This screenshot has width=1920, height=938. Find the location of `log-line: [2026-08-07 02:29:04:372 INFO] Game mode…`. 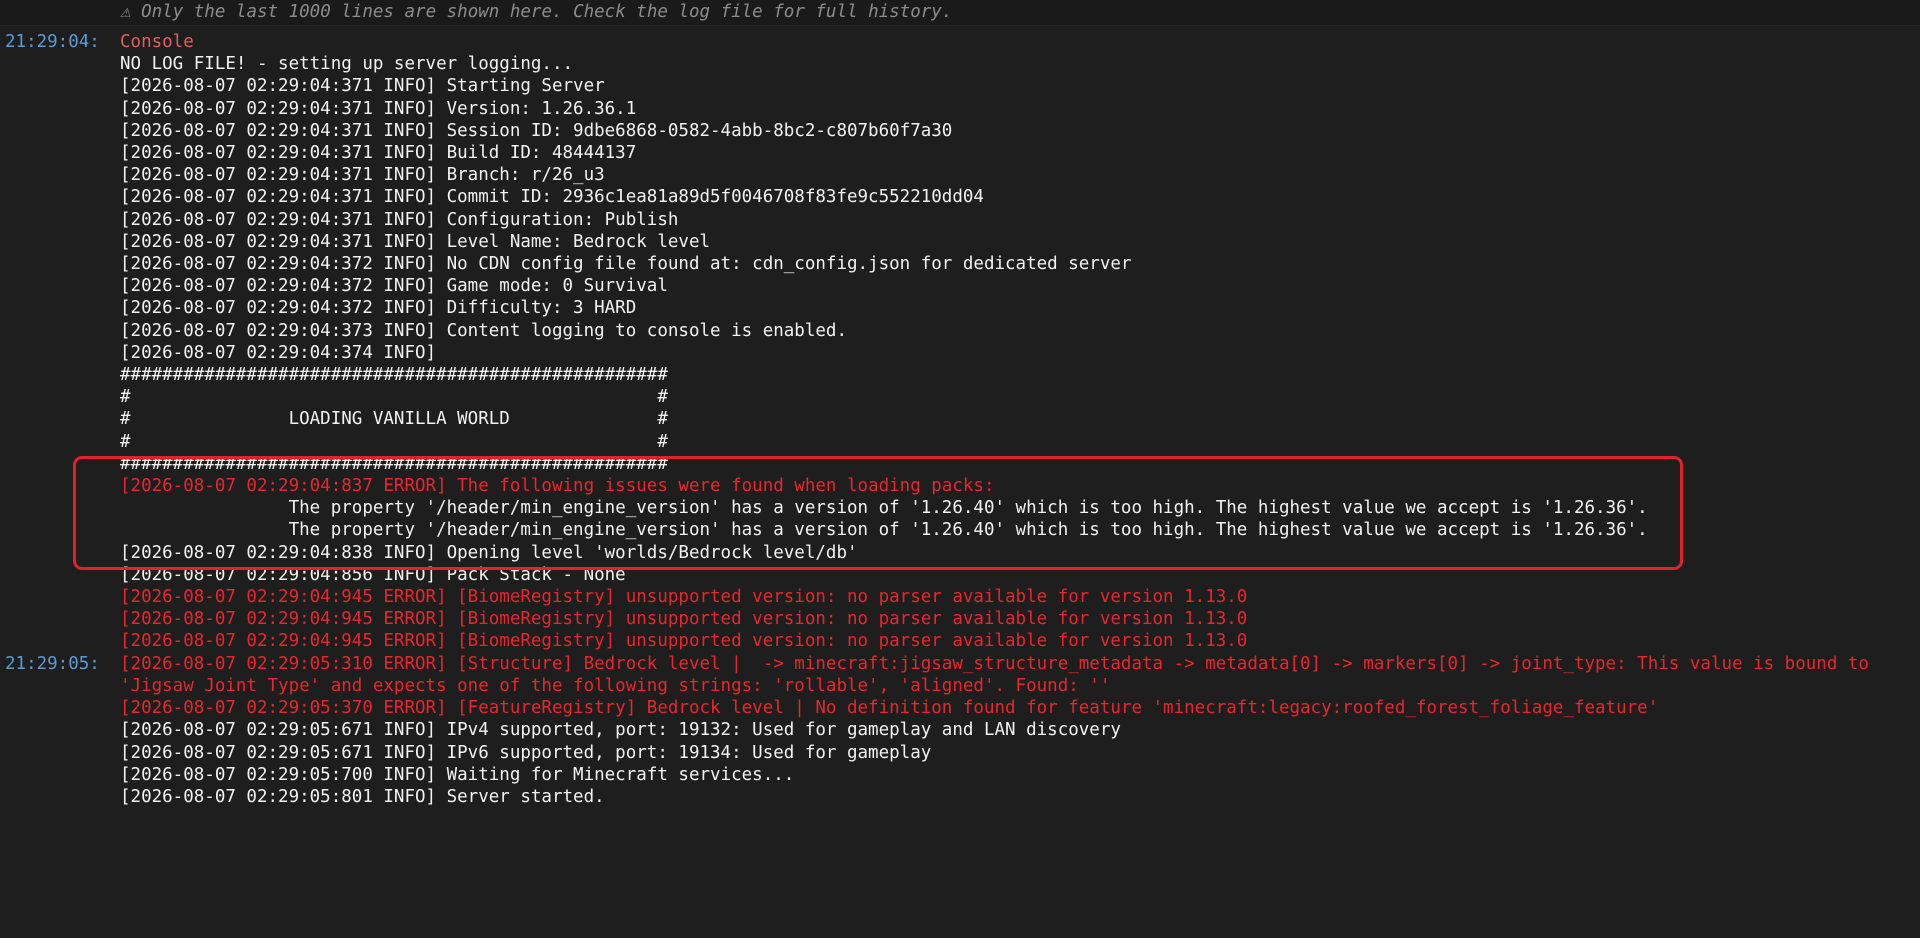

log-line: [2026-08-07 02:29:04:372 INFO] Game mode… is located at coordinates (394, 286).